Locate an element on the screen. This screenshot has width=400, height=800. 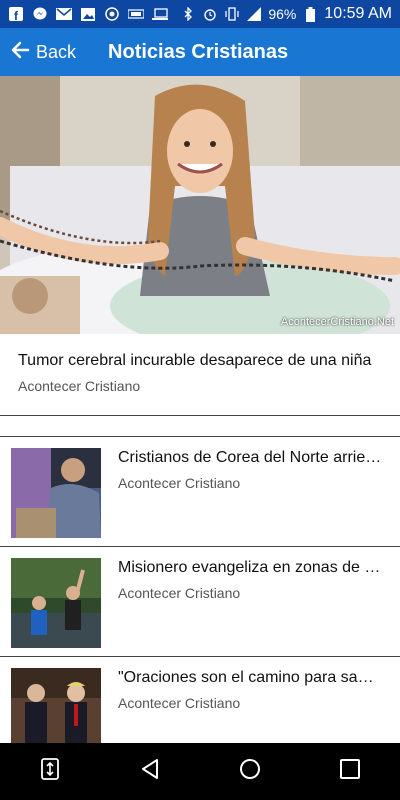
alarm-icon is located at coordinates (210, 14).